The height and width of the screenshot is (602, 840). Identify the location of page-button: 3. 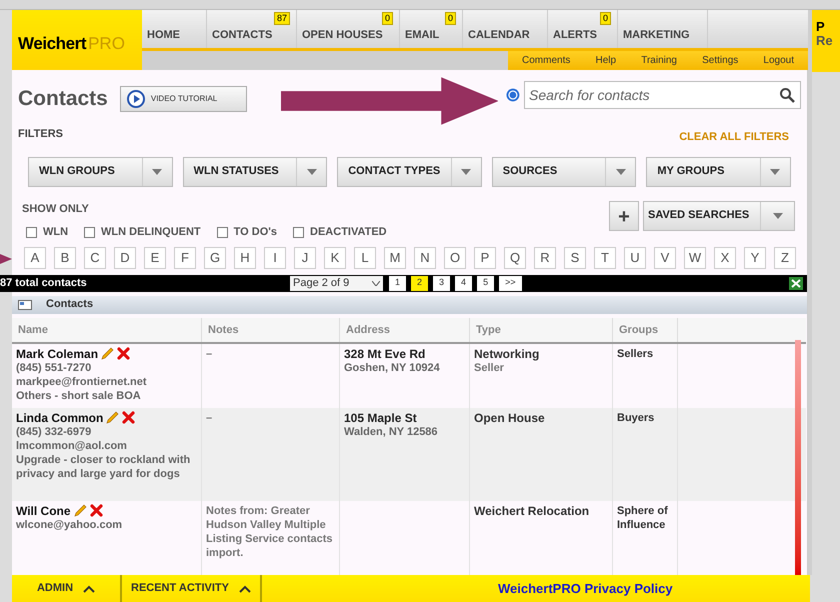
(441, 283).